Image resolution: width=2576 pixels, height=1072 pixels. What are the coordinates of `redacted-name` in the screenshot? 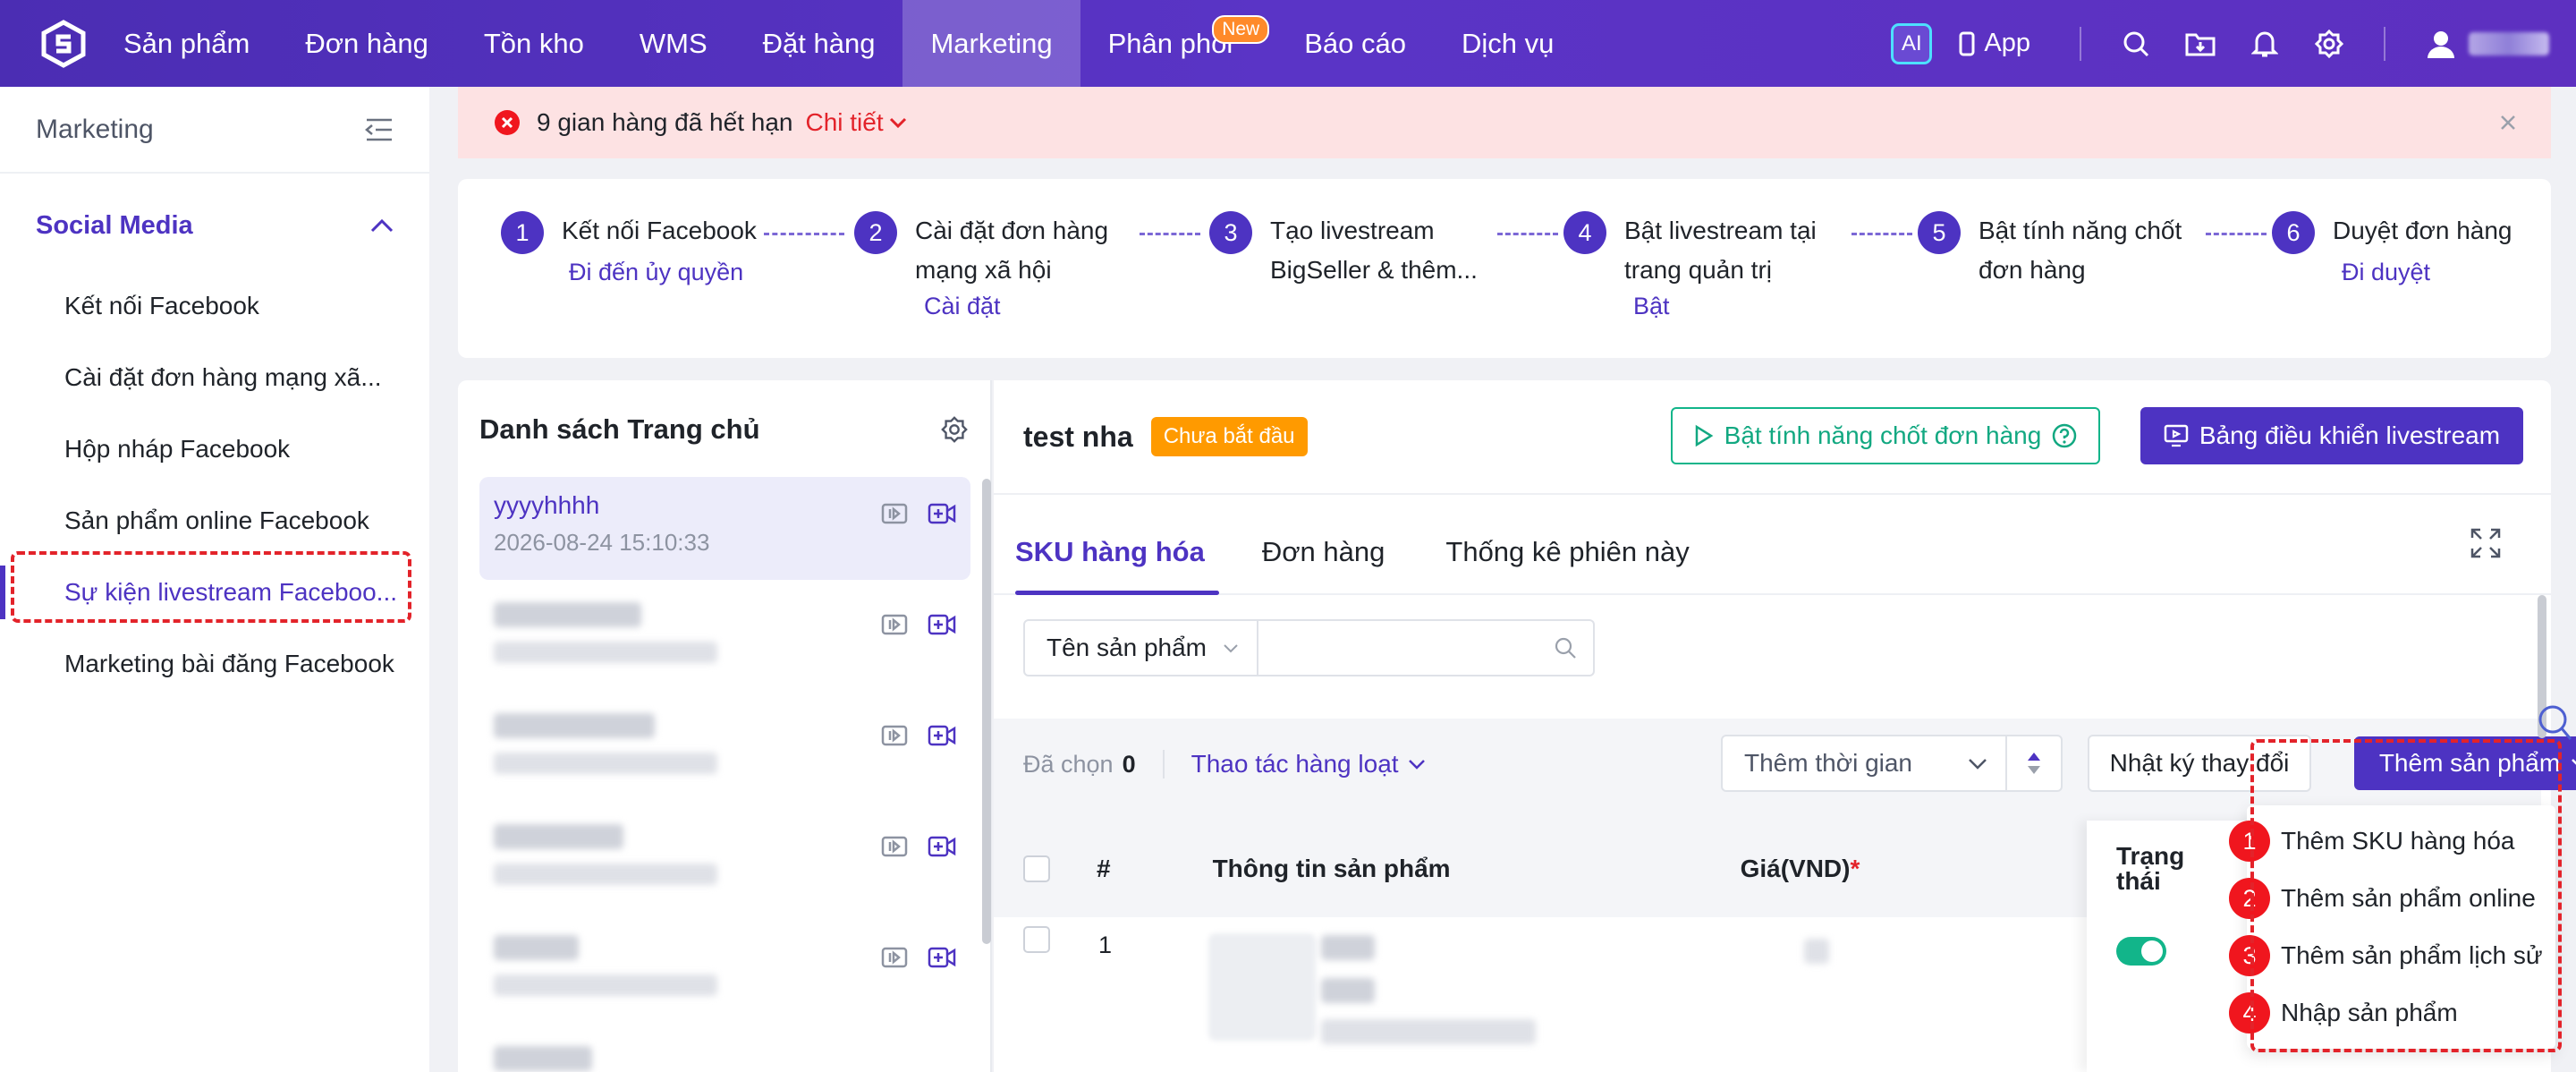 It's located at (543, 1058).